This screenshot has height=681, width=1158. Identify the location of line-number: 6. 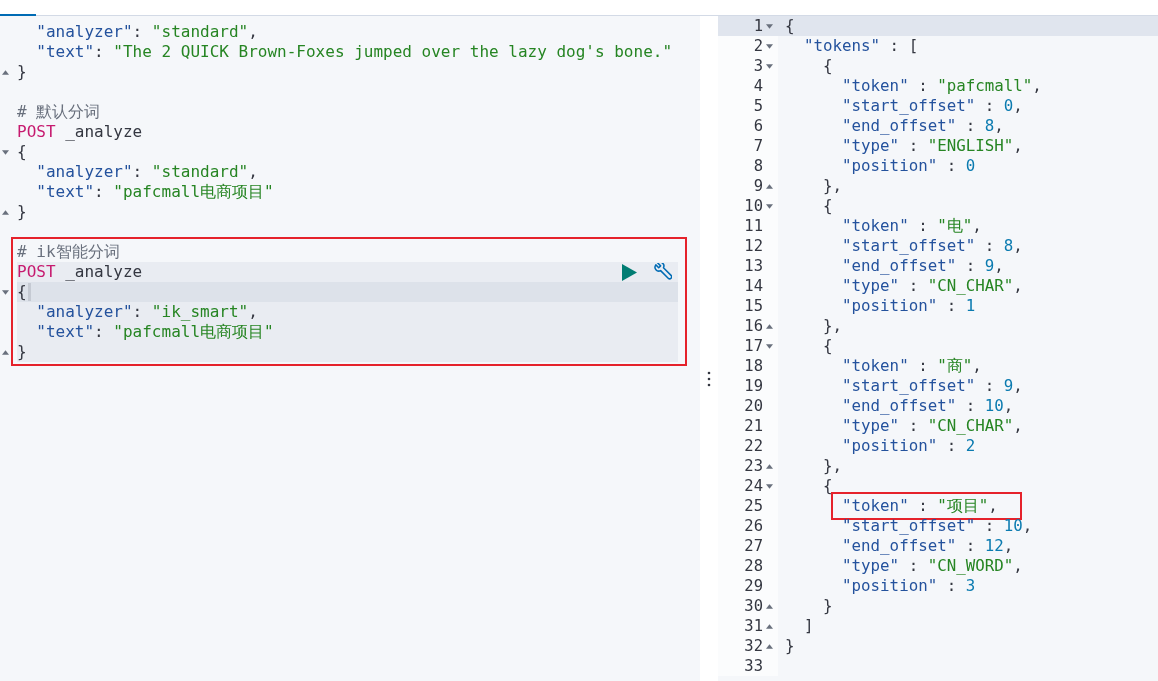
(757, 126).